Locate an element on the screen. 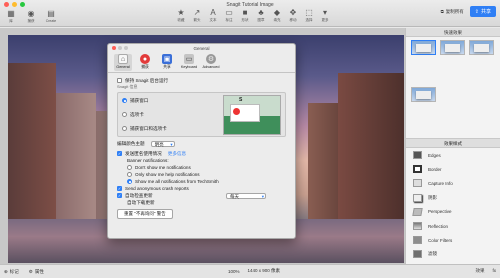  keyboard-icon: ▭ is located at coordinates (189, 59).